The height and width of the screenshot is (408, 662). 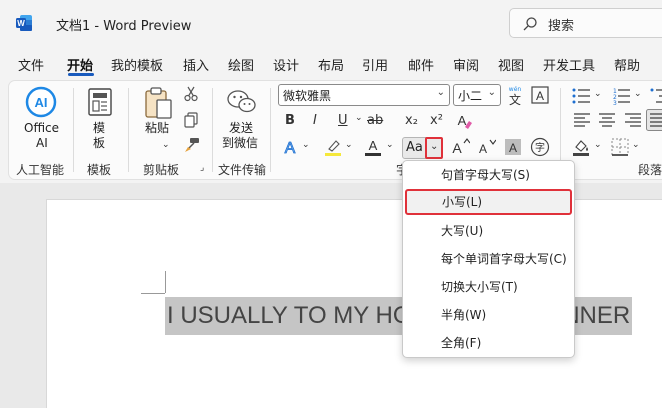 What do you see at coordinates (460, 147) in the screenshot?
I see `grow-font-icon: A` at bounding box center [460, 147].